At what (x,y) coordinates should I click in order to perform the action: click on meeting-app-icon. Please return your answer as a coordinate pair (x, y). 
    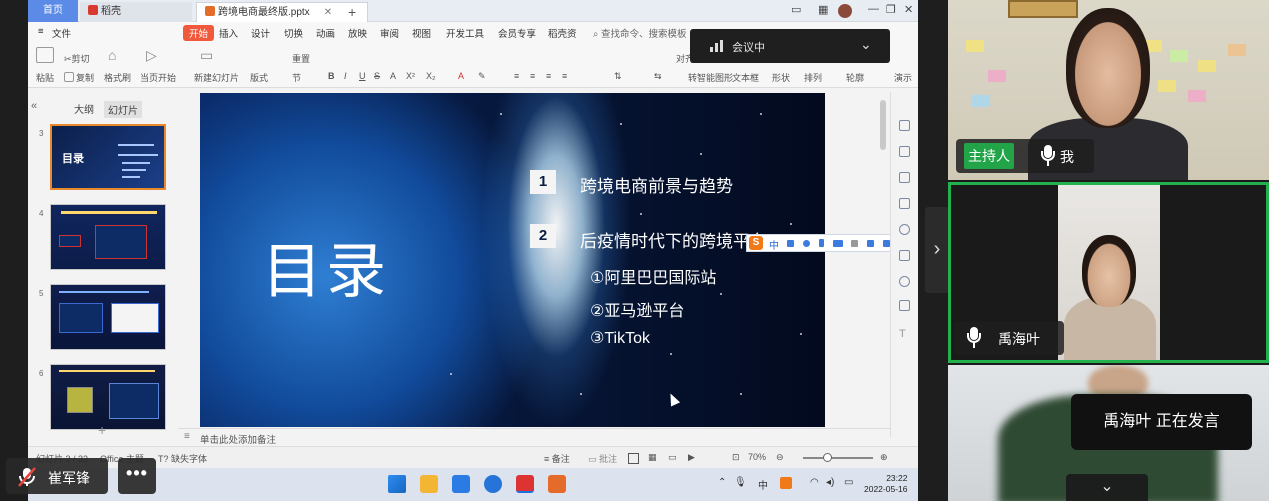
    Looking at the image, I should click on (493, 484).